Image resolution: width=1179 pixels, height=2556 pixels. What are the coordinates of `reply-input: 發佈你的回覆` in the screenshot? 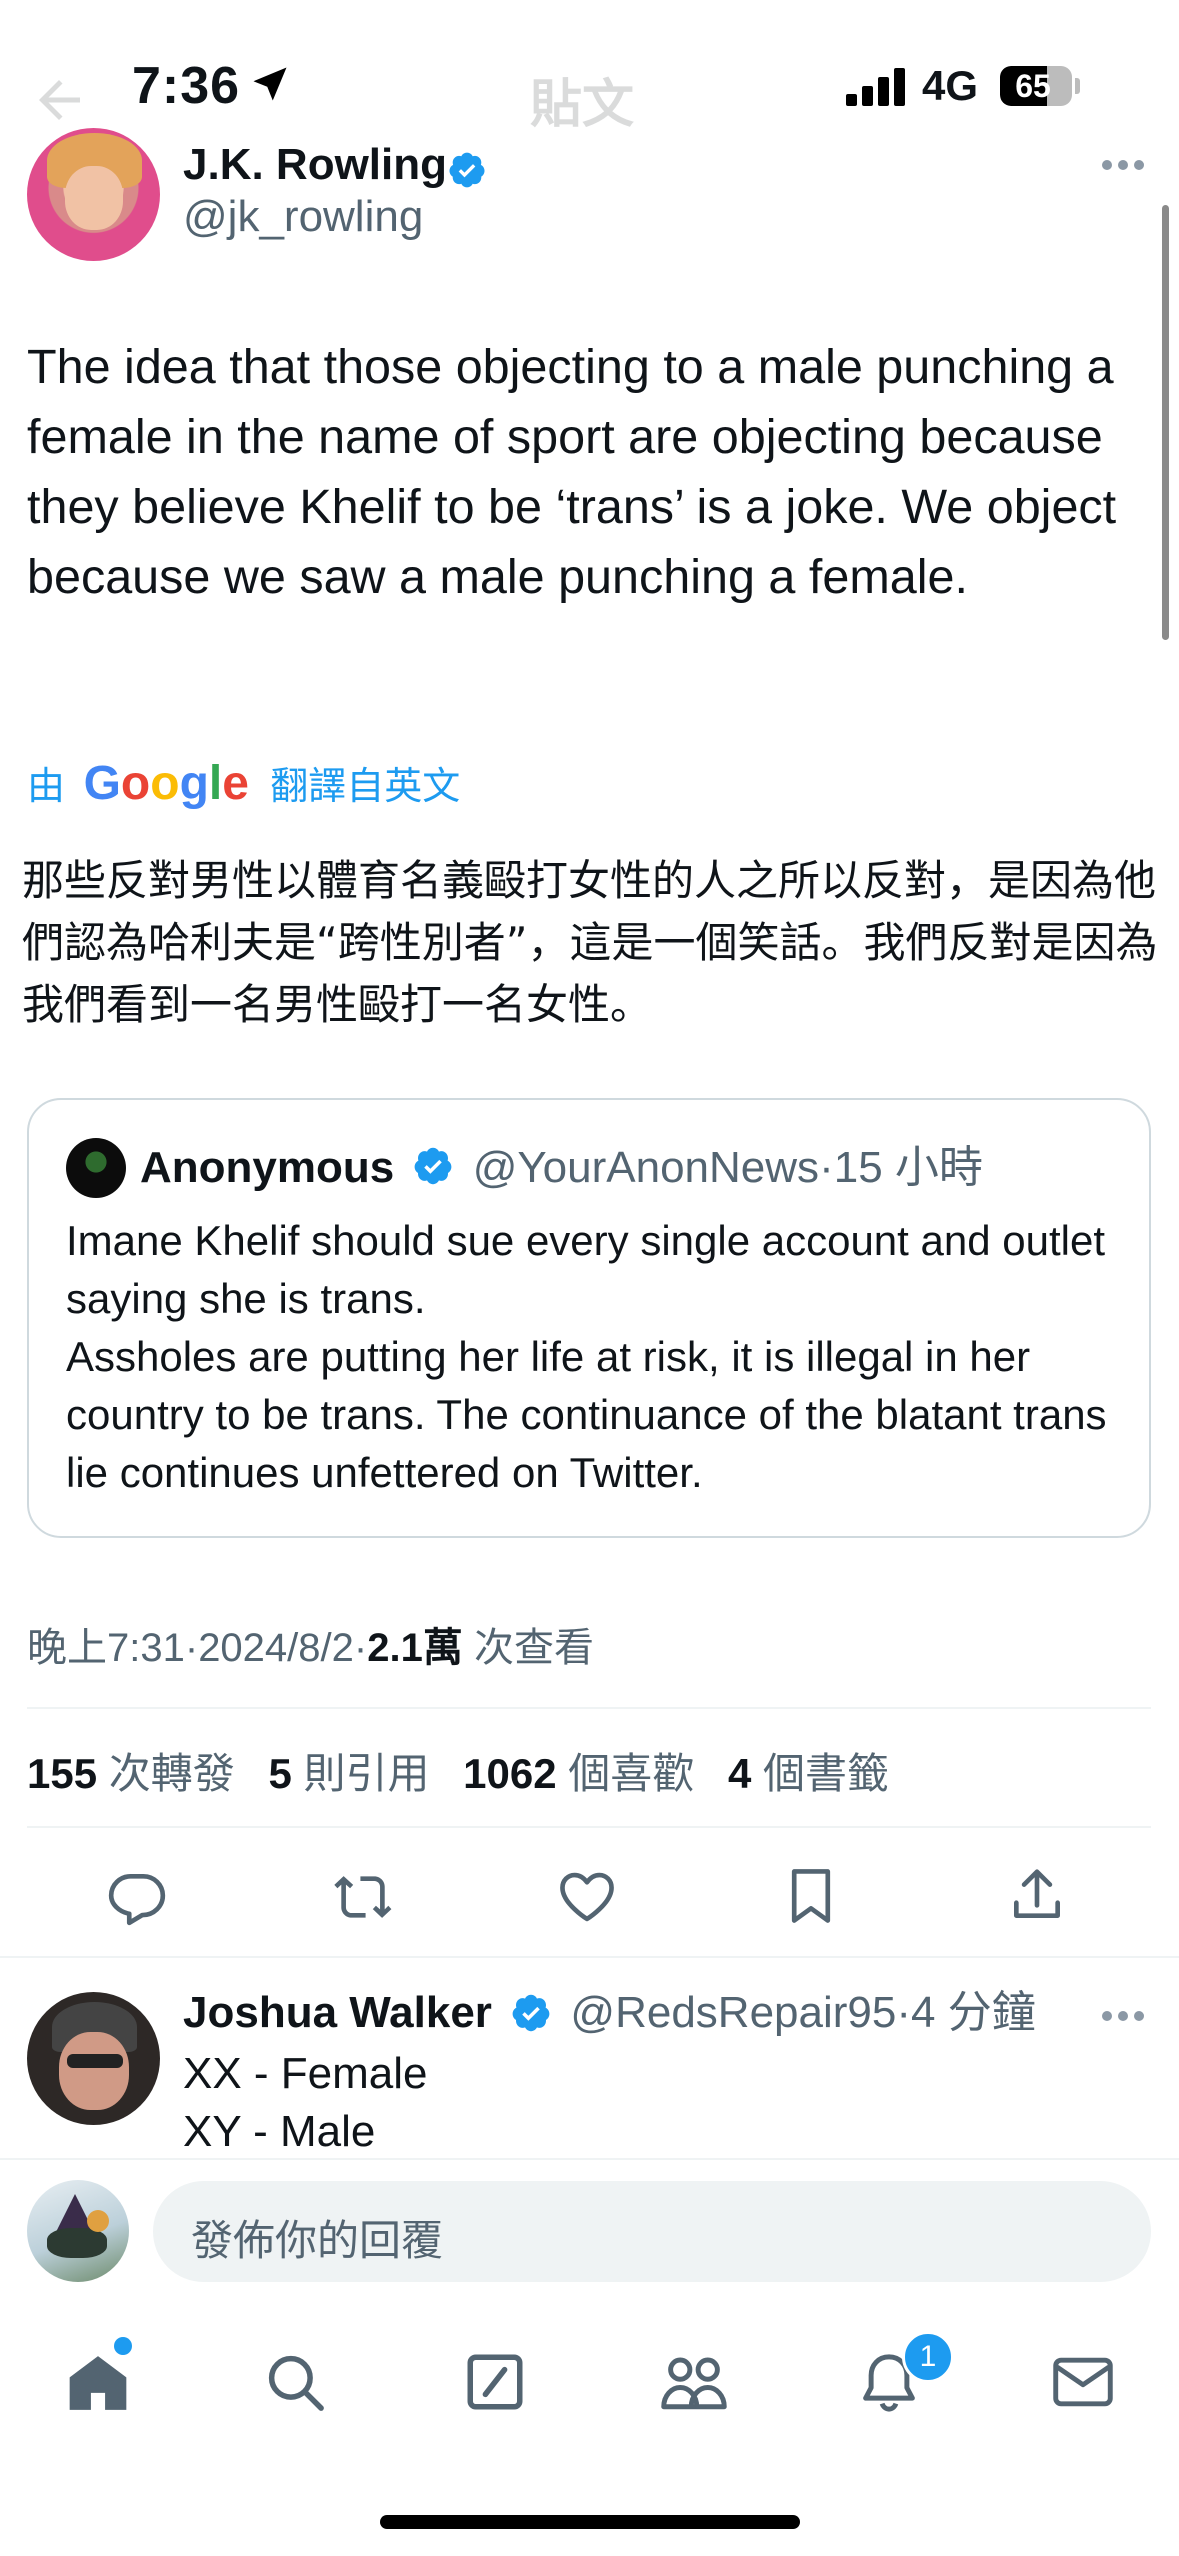 It's located at (652, 2231).